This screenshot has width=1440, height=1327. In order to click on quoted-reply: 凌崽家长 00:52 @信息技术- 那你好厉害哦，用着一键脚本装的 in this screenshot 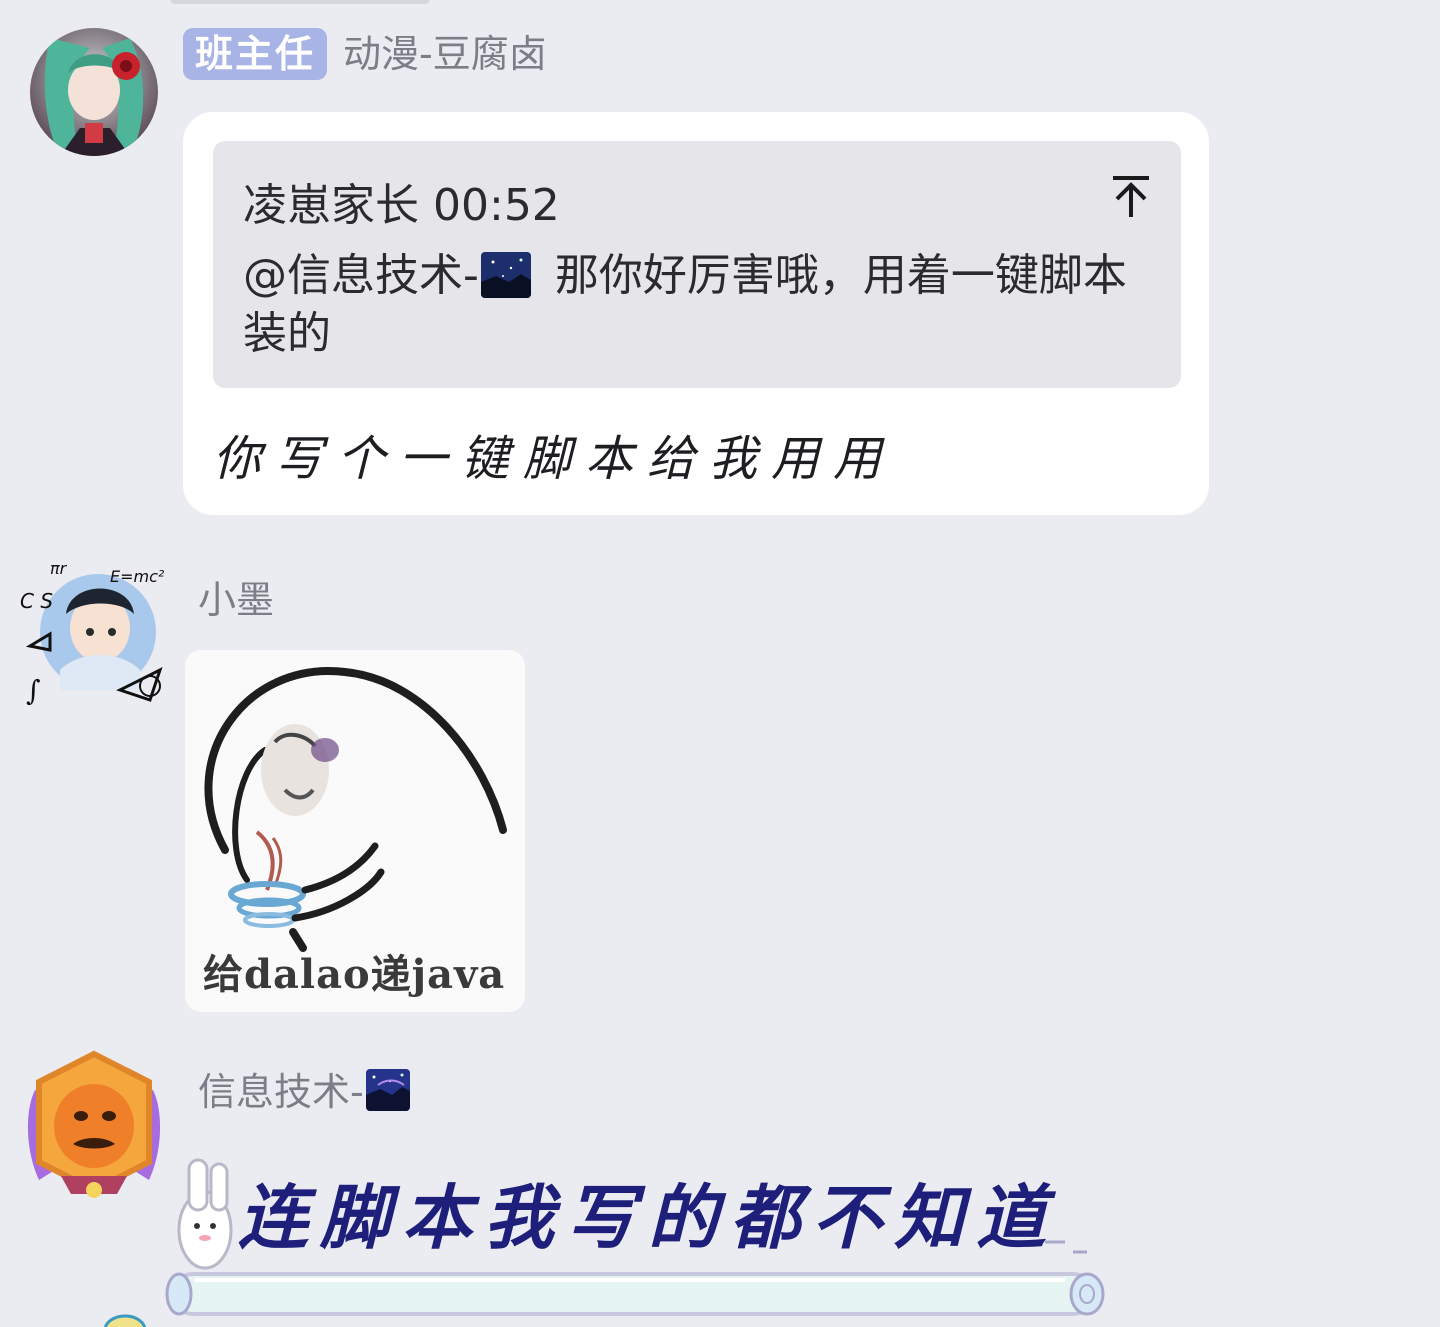, I will do `click(697, 264)`.